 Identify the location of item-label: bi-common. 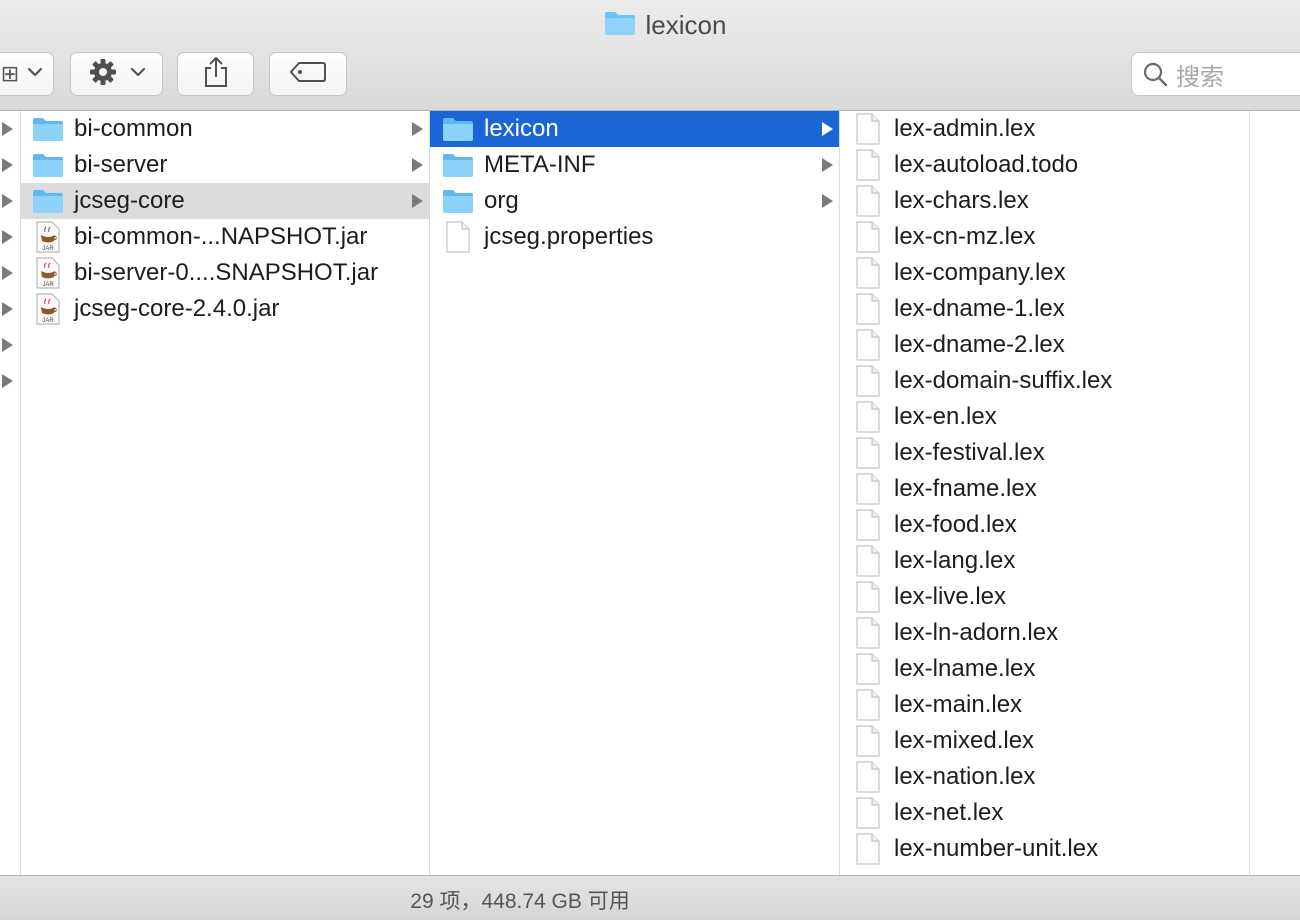
(133, 128).